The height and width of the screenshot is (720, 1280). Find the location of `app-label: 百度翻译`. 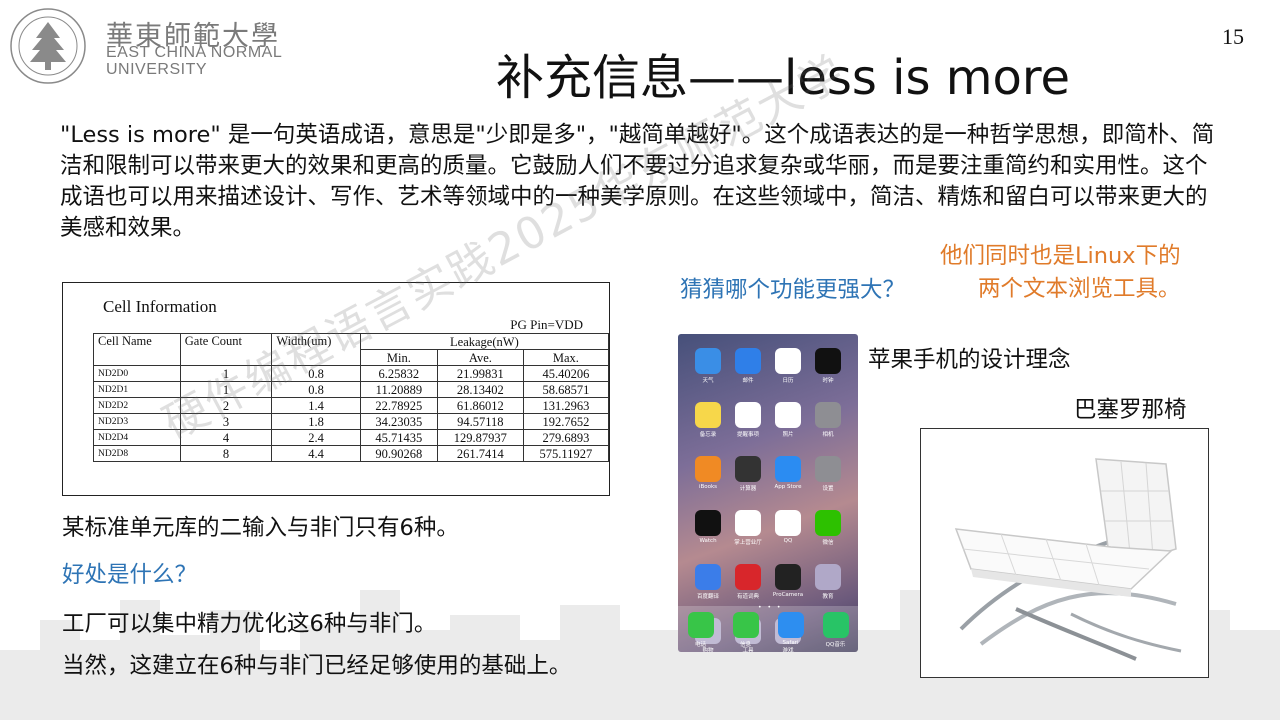

app-label: 百度翻译 is located at coordinates (707, 597).